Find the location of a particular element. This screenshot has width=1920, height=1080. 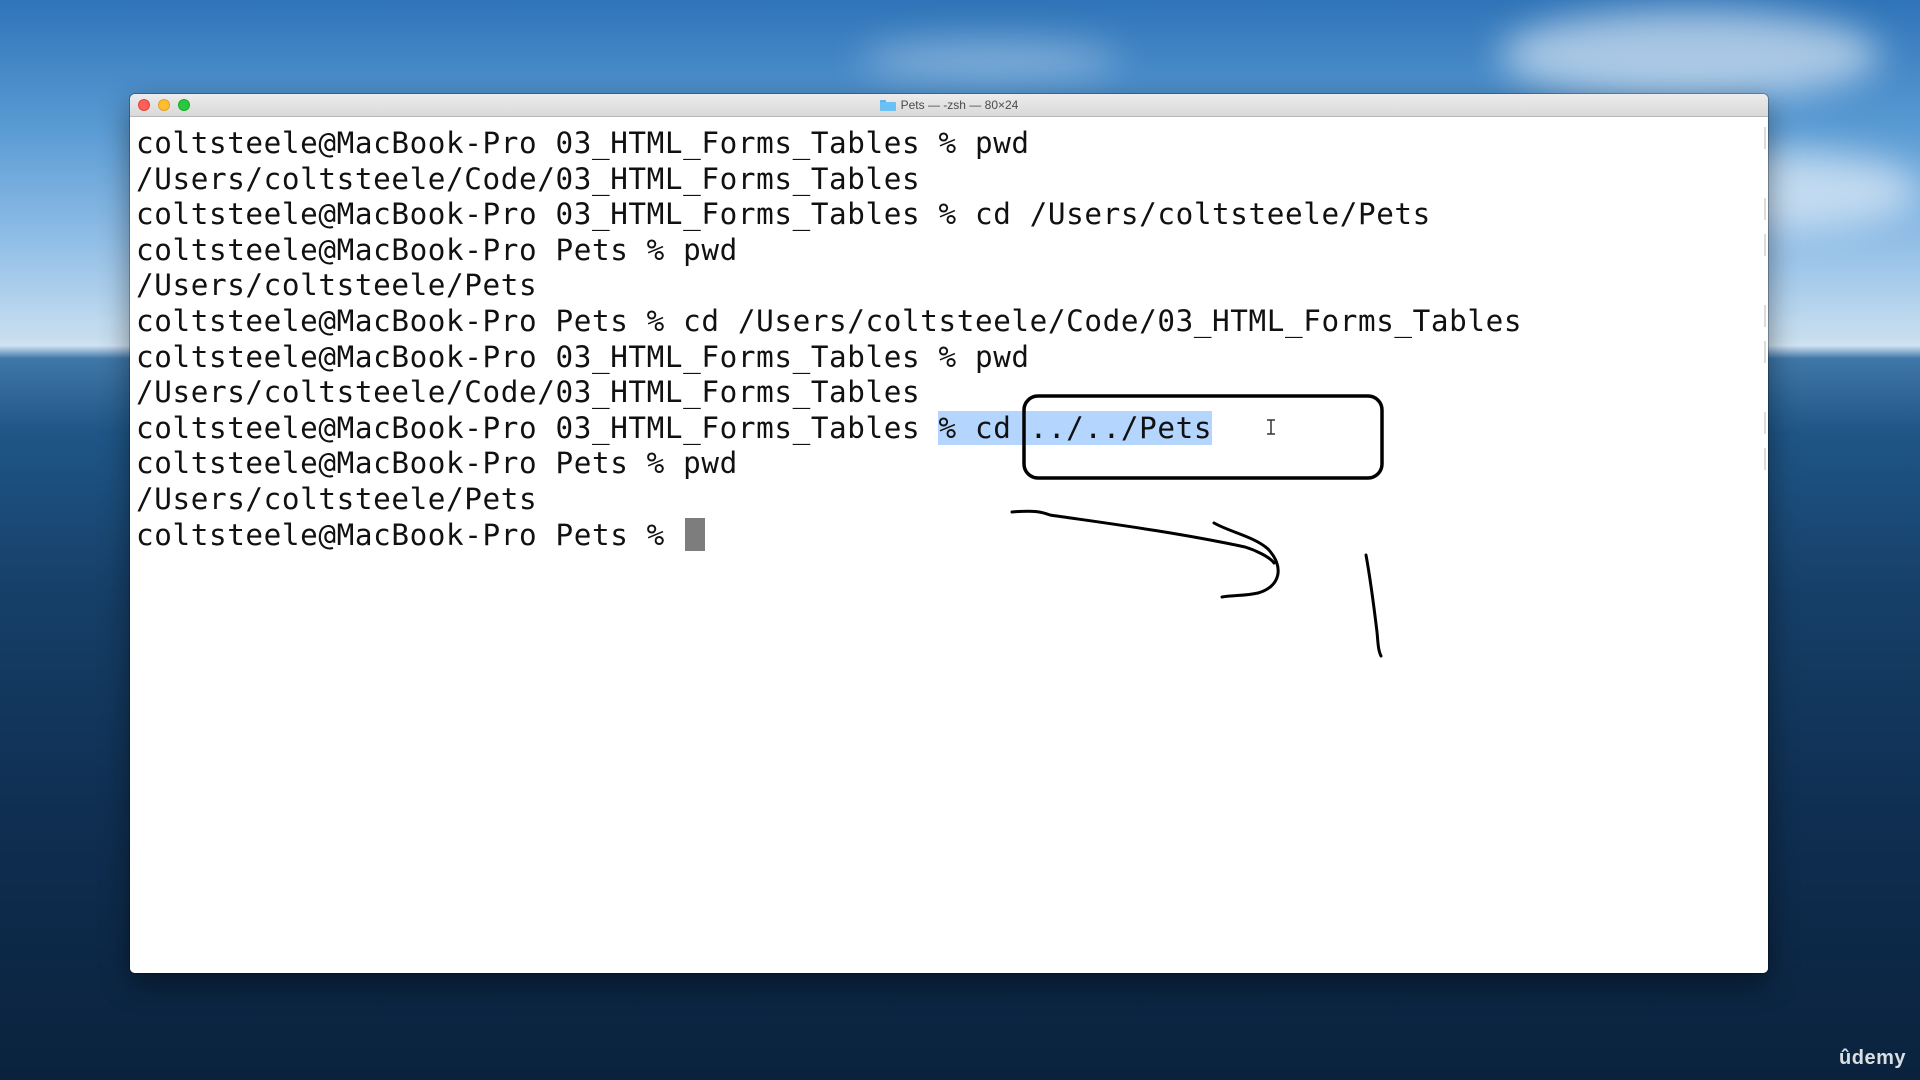

selected-command: % cd ../../Pets is located at coordinates (1075, 427).